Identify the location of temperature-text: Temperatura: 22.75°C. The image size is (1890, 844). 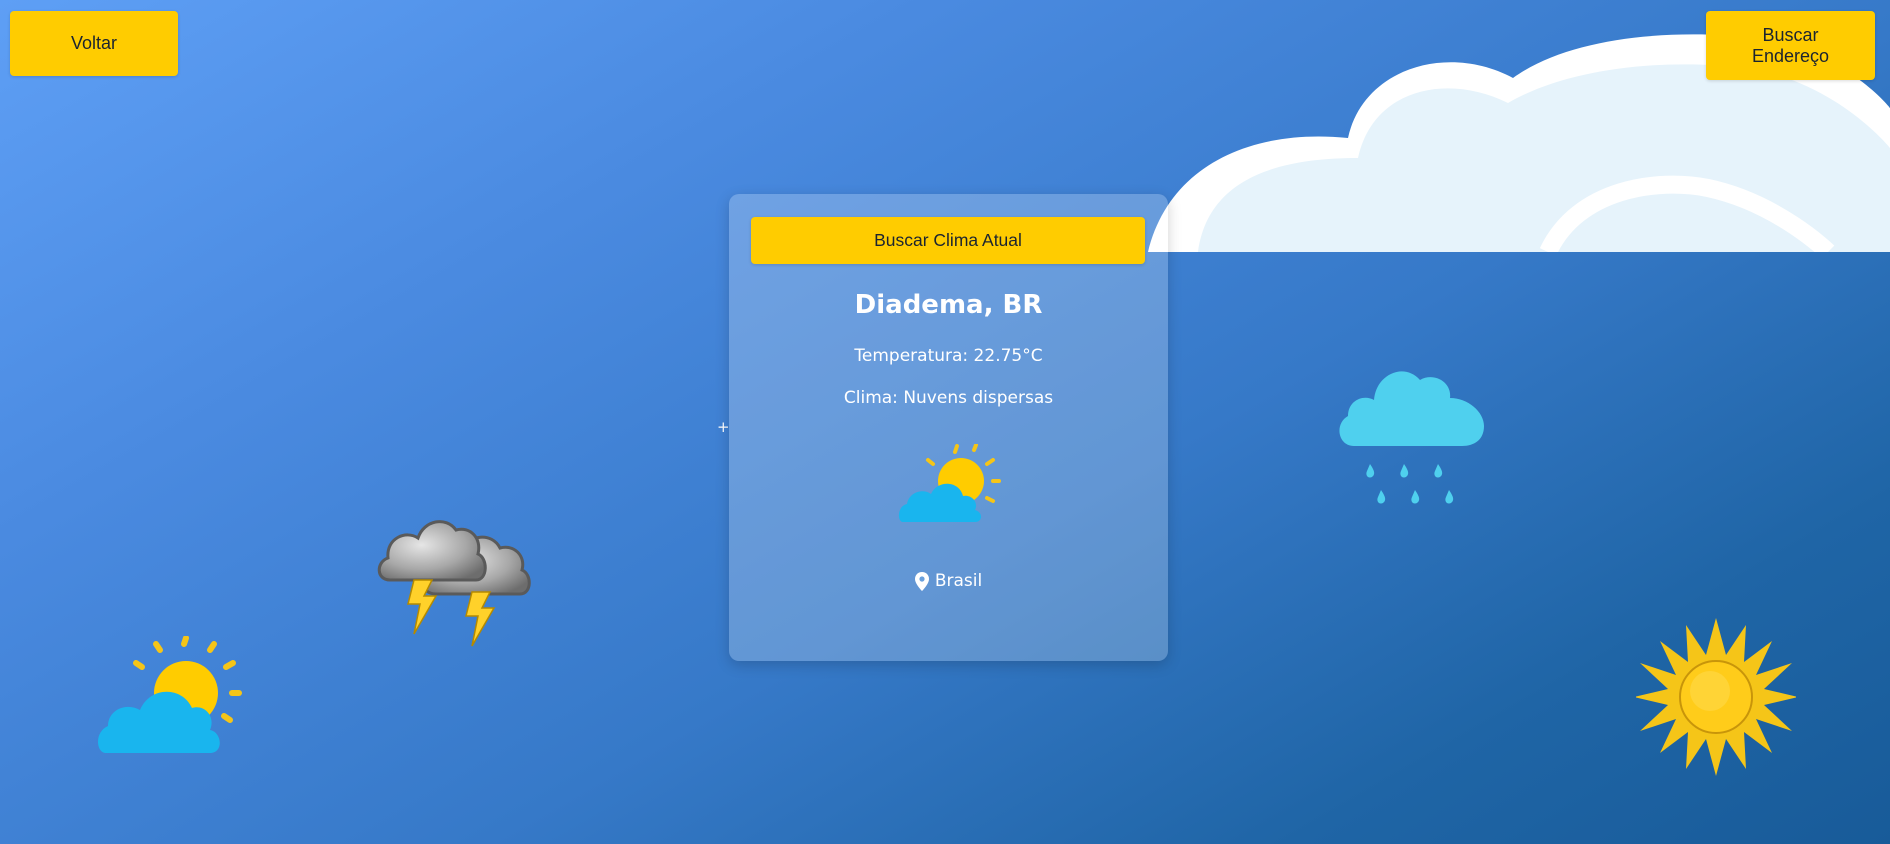
(948, 356).